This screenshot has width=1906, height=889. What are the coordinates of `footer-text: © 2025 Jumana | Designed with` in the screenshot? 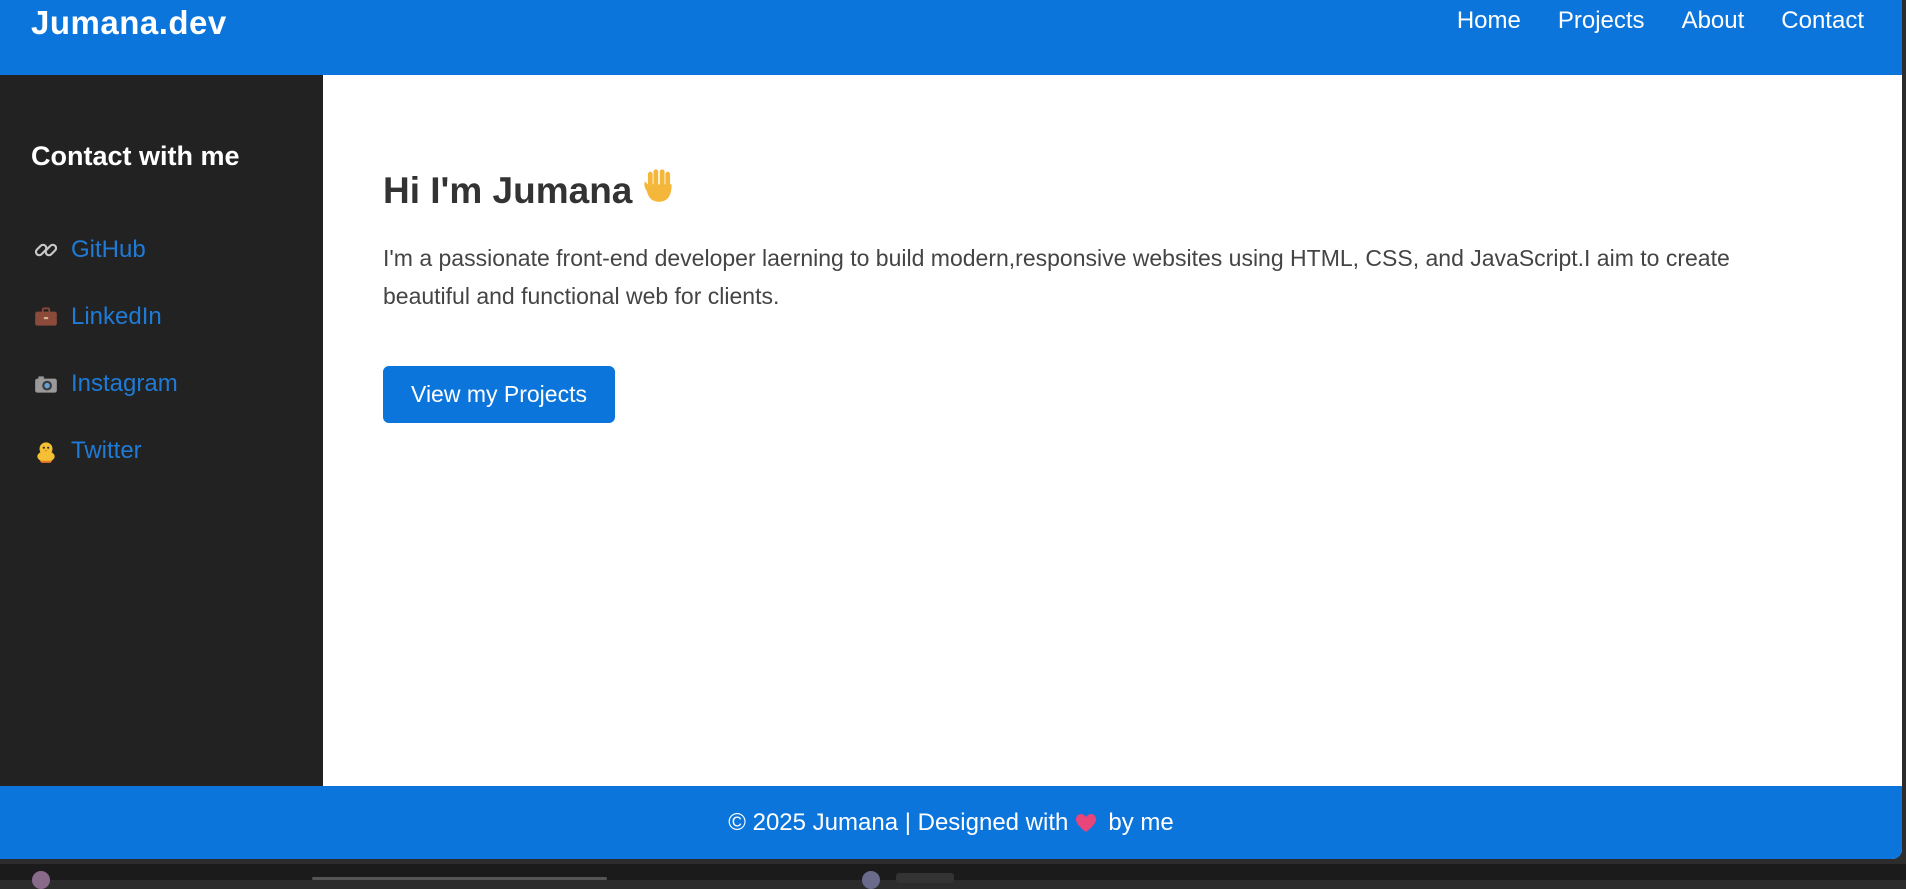 It's located at (898, 822).